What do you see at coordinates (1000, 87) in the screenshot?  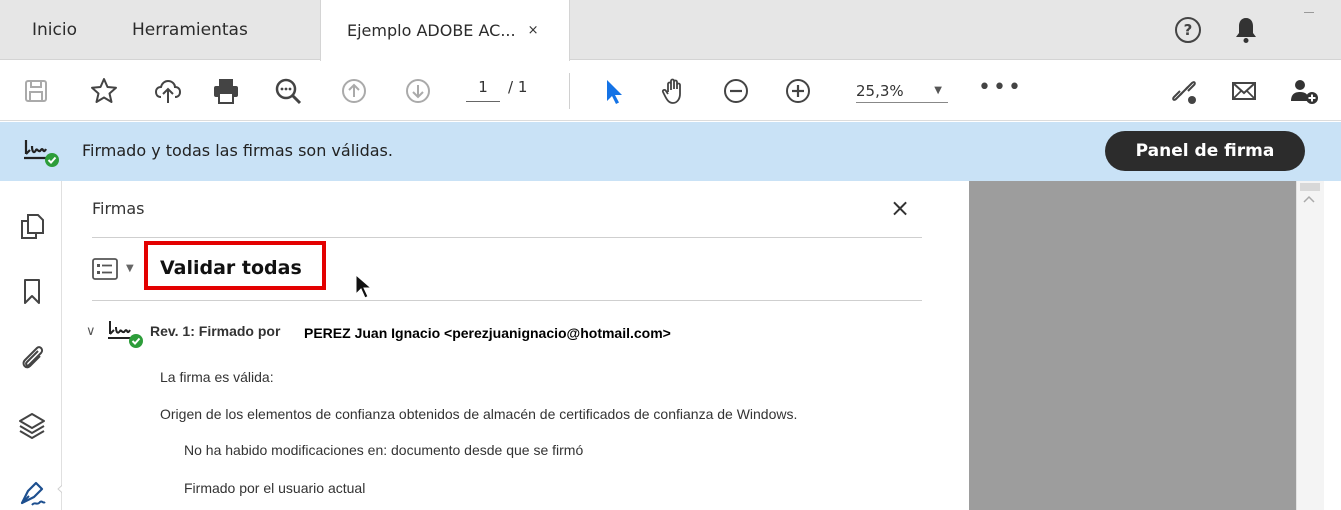 I see `more-tools-icon: •••` at bounding box center [1000, 87].